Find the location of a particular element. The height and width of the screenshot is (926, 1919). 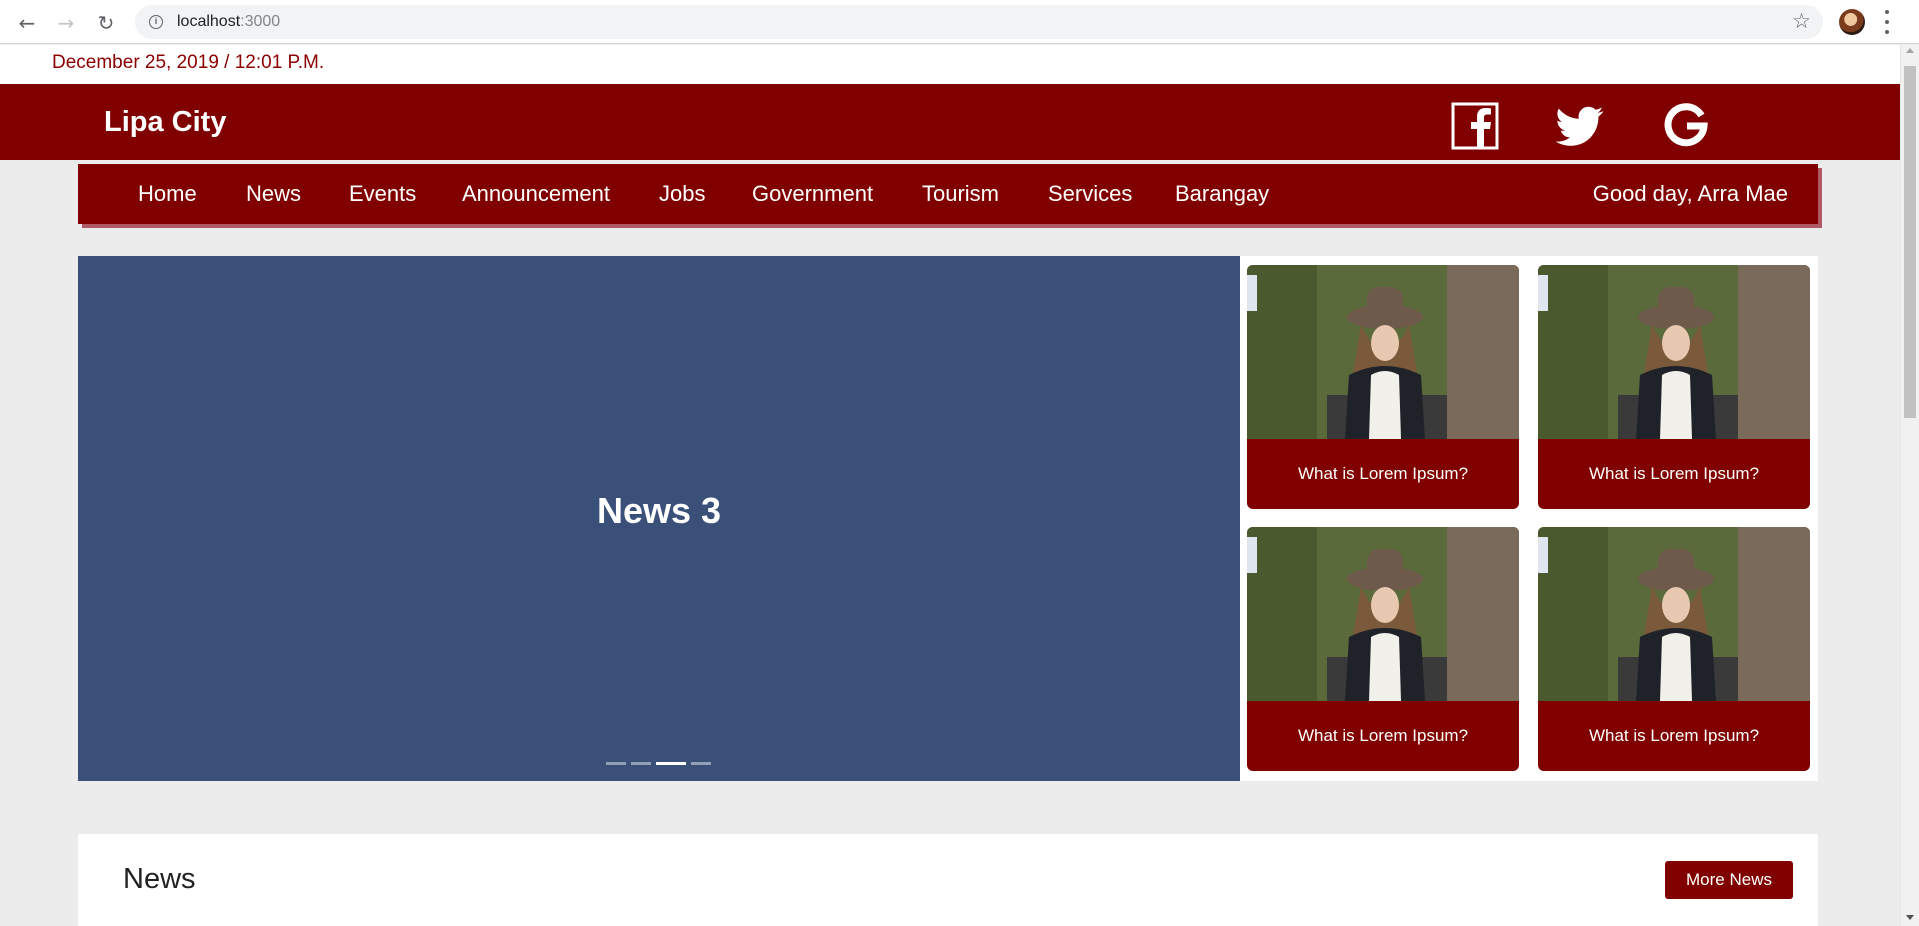

carousel-slide-title: News 3 is located at coordinates (659, 511).